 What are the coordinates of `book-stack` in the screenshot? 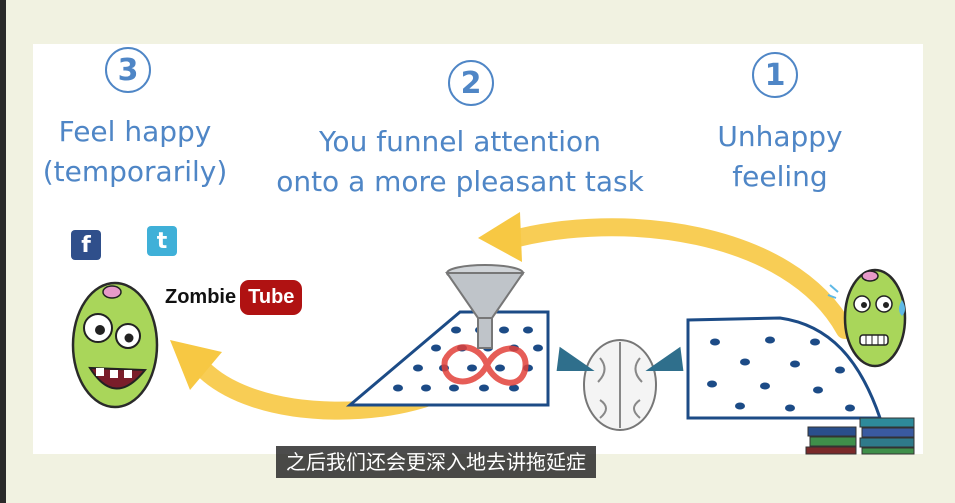 It's located at (860, 436).